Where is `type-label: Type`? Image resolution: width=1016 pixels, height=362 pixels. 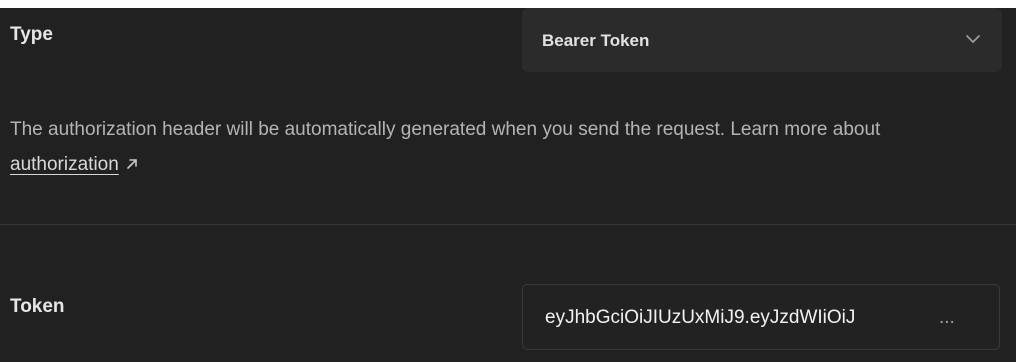 type-label: Type is located at coordinates (31, 34).